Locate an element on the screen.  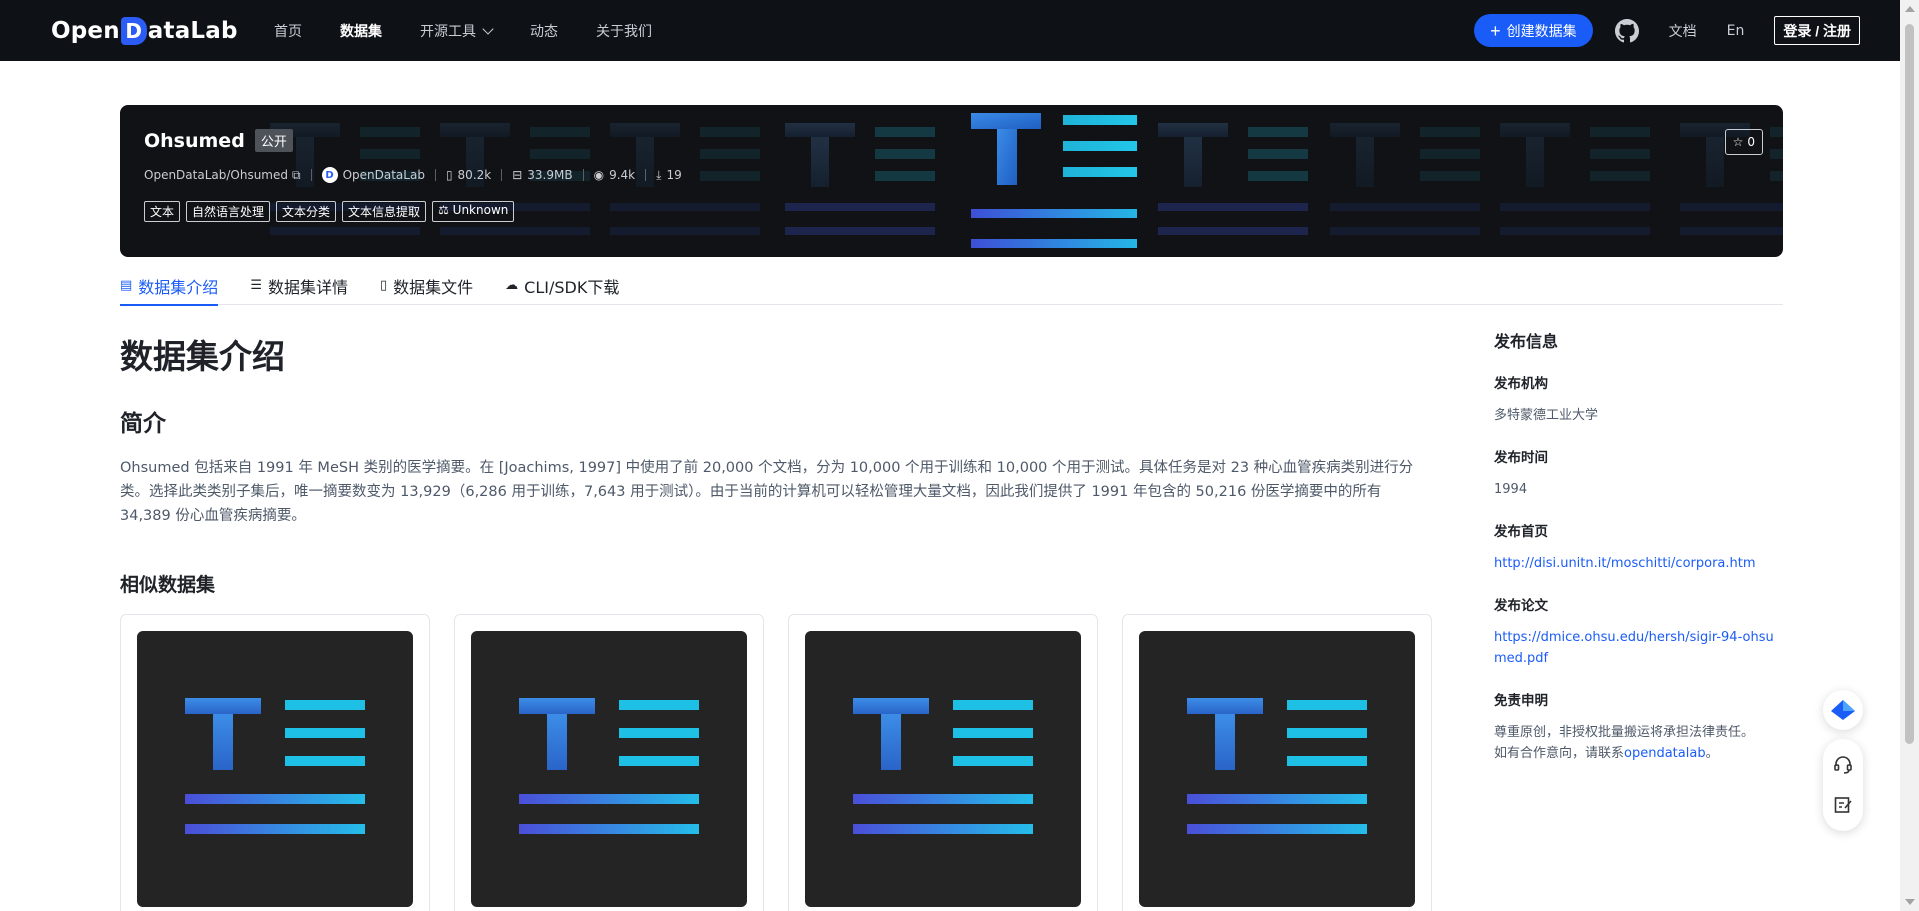
logo-d-mark: D is located at coordinates (133, 31).